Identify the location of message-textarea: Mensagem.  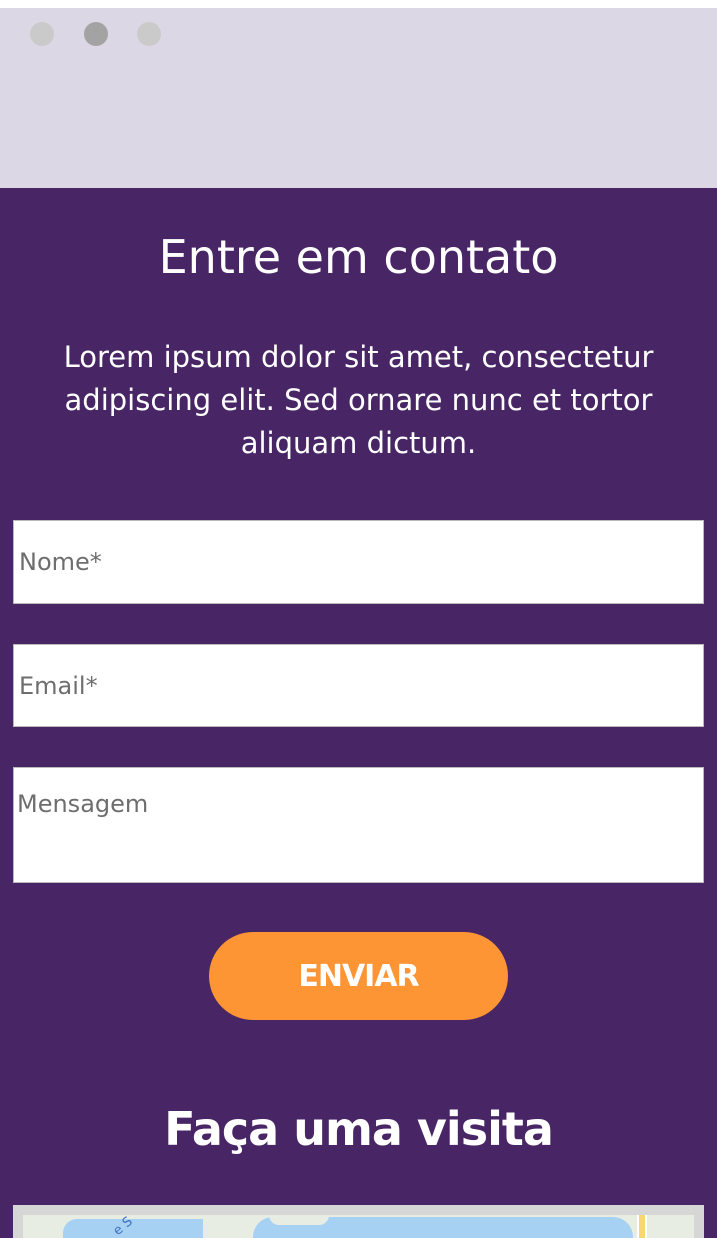
(358, 825).